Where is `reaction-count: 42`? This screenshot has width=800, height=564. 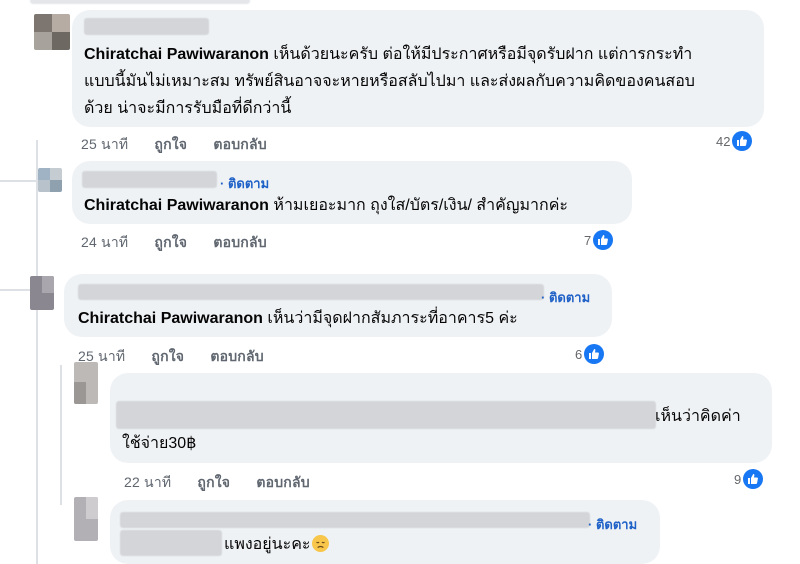 reaction-count: 42 is located at coordinates (734, 141).